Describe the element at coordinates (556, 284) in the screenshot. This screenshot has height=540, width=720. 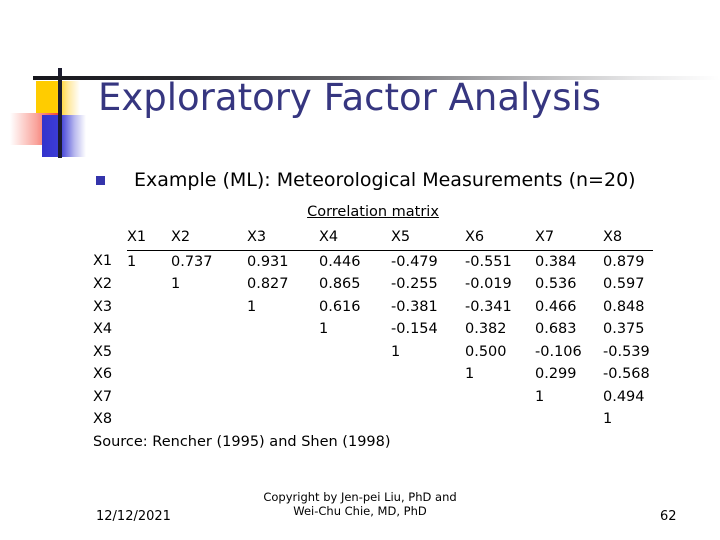
I see `table-cell: 0.536` at that location.